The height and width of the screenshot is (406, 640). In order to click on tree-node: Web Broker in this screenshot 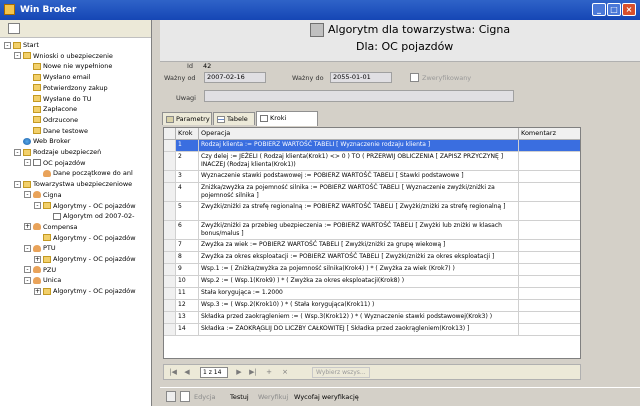, I will do `click(42, 141)`.